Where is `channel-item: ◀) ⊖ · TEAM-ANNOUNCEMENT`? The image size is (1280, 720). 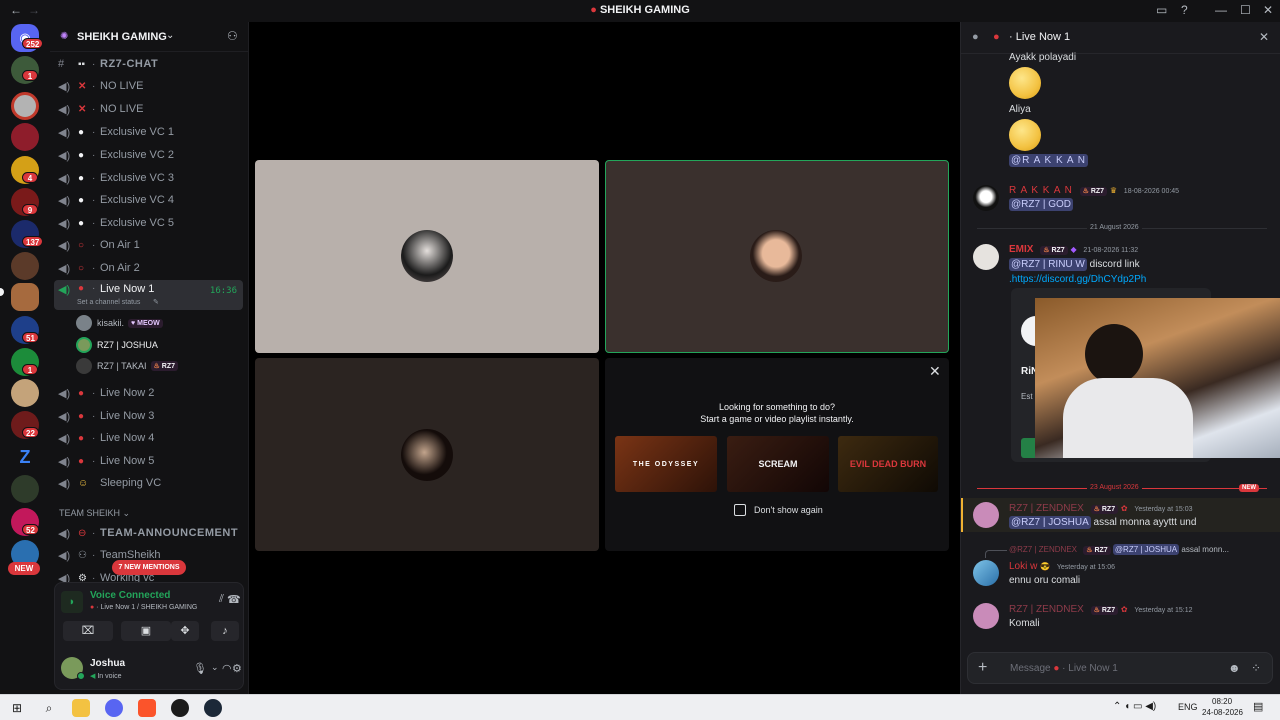
channel-item: ◀) ⊖ · TEAM-ANNOUNCEMENT is located at coordinates (148, 533).